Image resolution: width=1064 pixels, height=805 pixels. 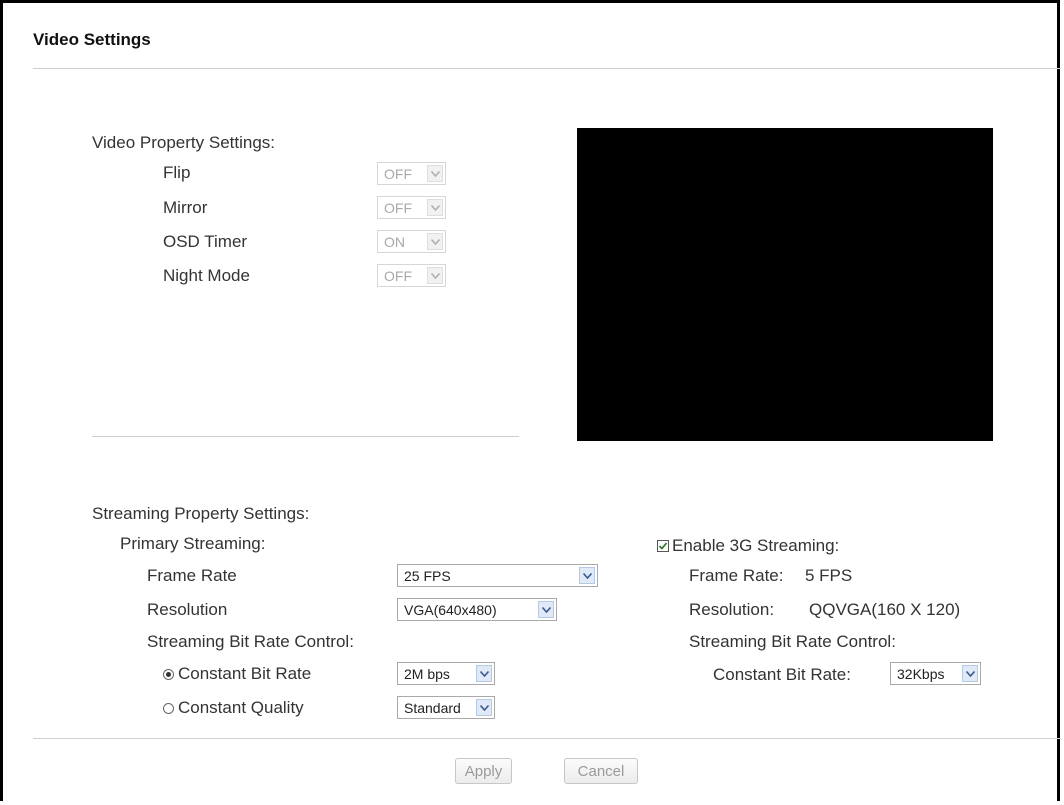 What do you see at coordinates (782, 674) in the screenshot?
I see `g3-cbr-label: Constant Bit Rate:` at bounding box center [782, 674].